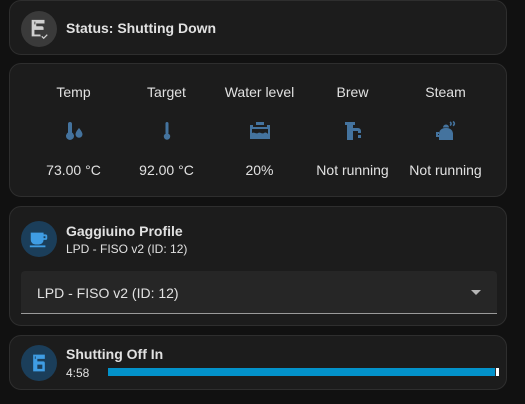 This screenshot has height=404, width=525. Describe the element at coordinates (258, 362) in the screenshot. I see `timer-card: Shutting Off In 4:58` at that location.